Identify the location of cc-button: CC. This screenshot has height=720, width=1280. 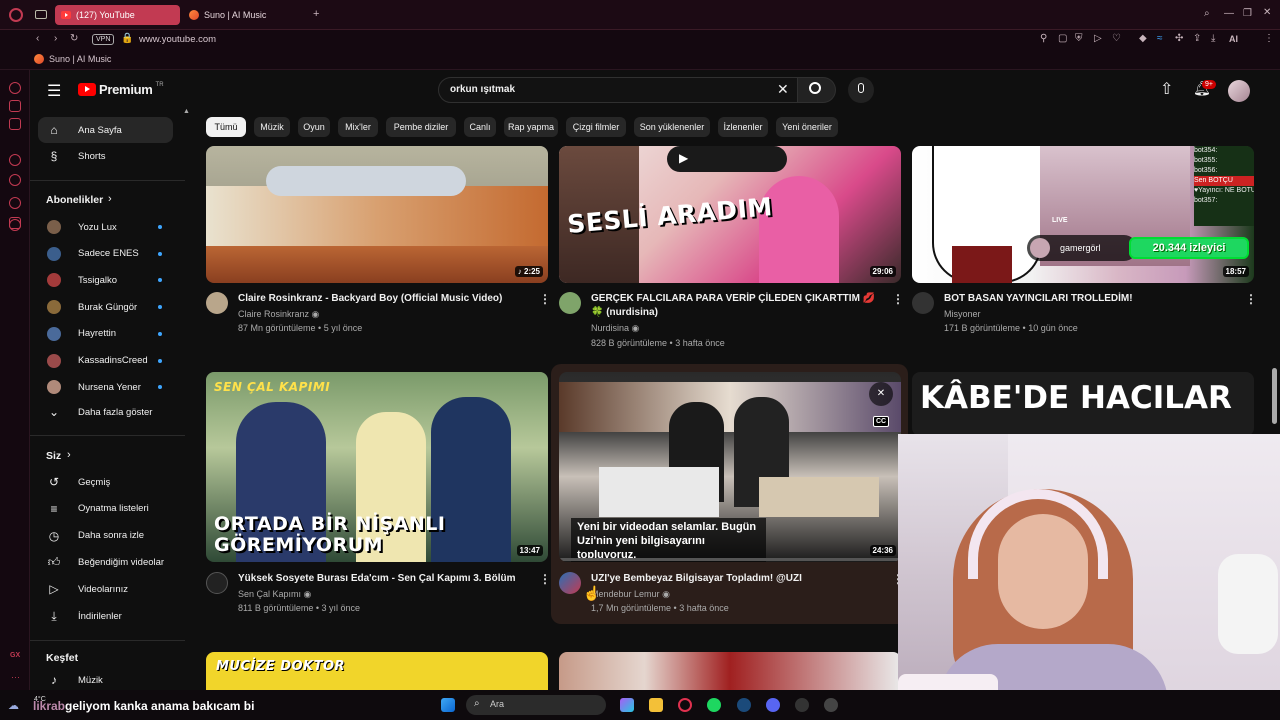
(881, 421).